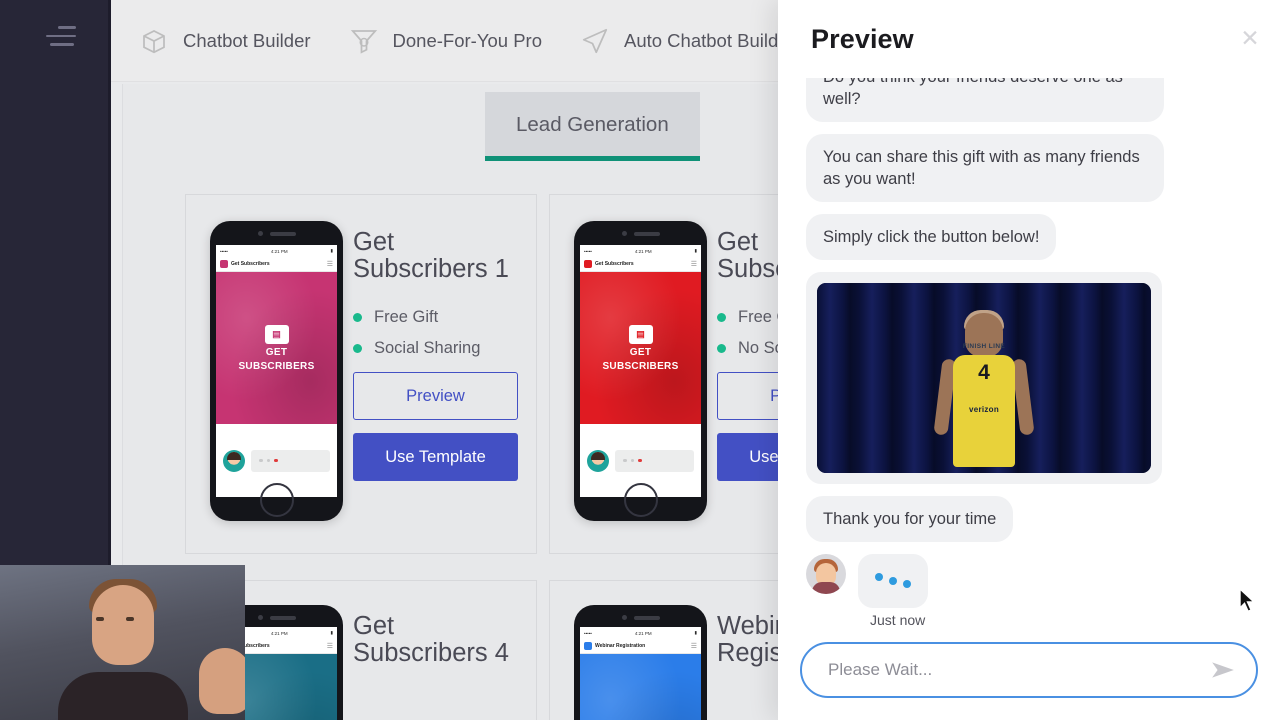  I want to click on nav-label: Auto Chatbot Builder, so click(709, 40).